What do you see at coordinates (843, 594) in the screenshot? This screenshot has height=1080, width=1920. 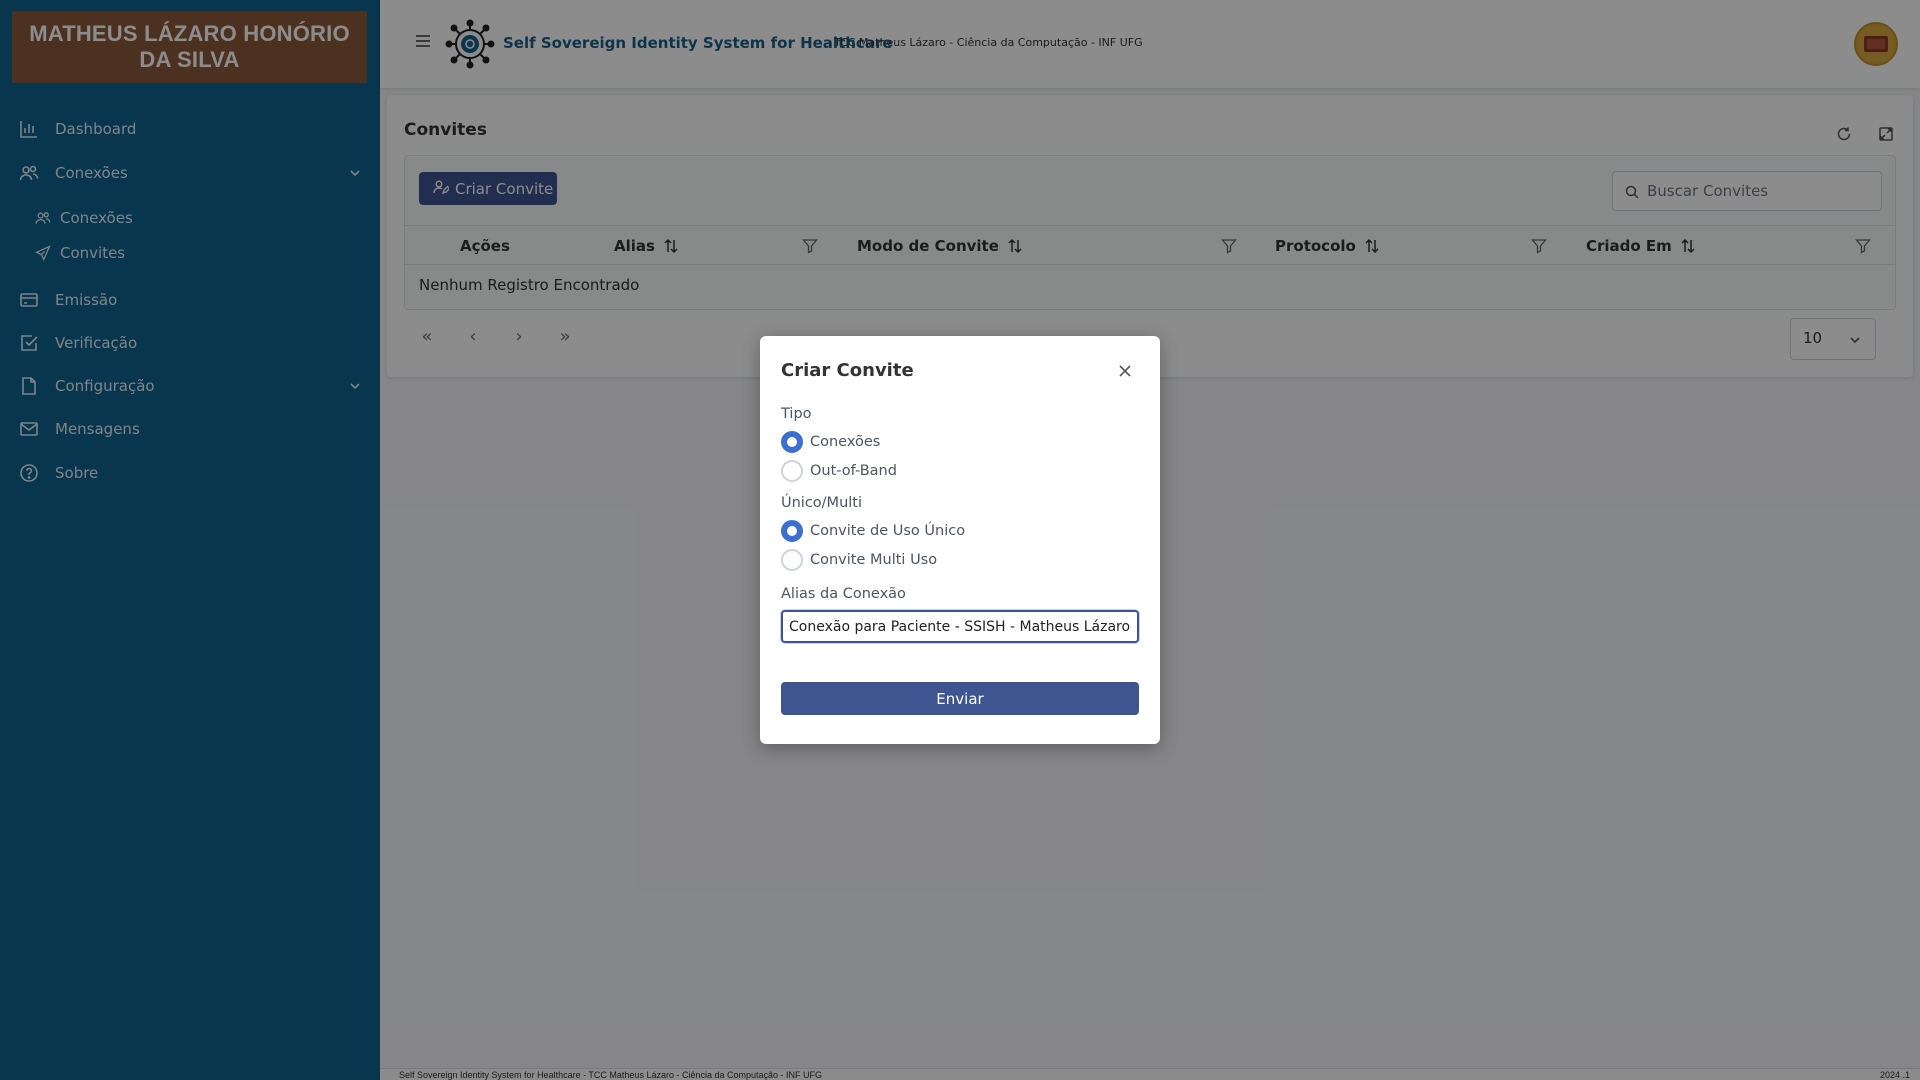 I see `alias-label: Alias da Conexão` at bounding box center [843, 594].